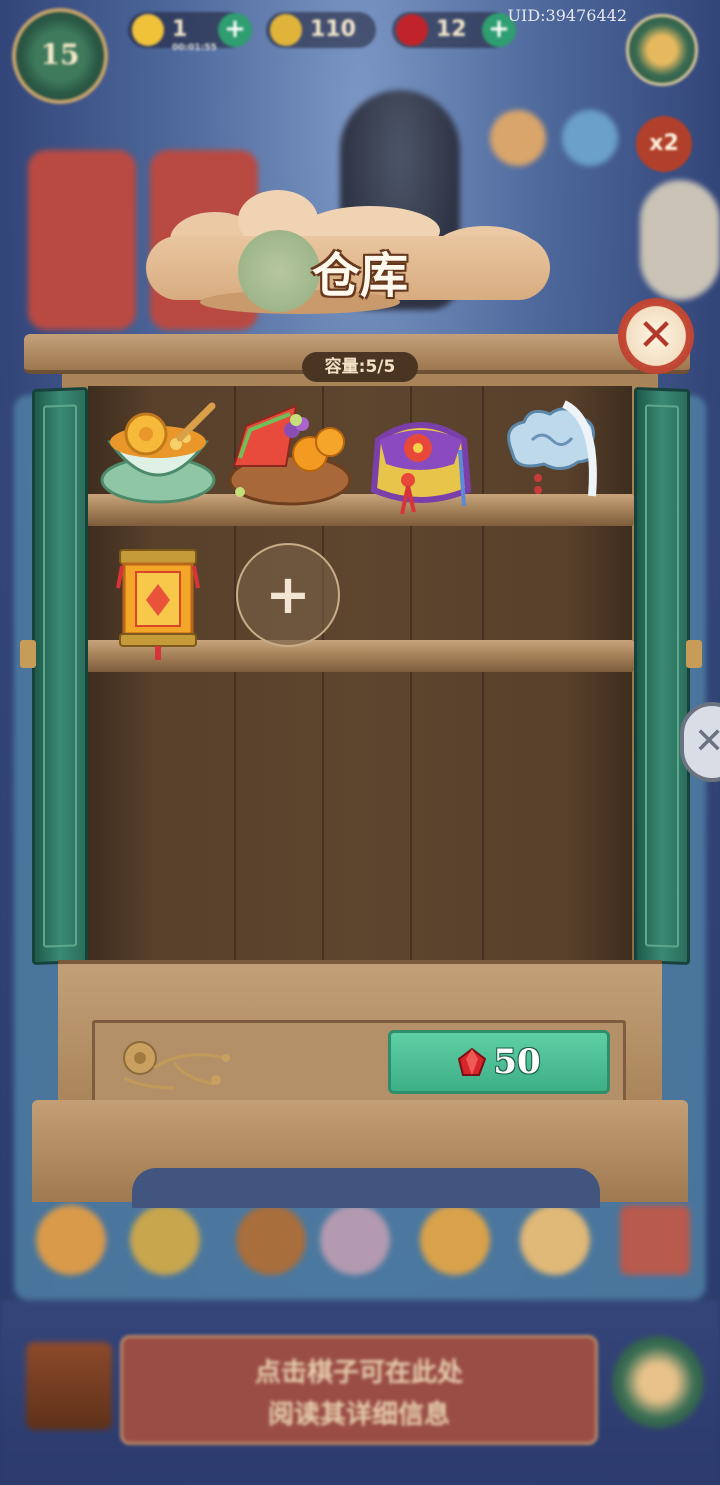 This screenshot has height=1485, width=720. What do you see at coordinates (358, 1373) in the screenshot?
I see `info-tip-line-1: 点击棋子可在此处` at bounding box center [358, 1373].